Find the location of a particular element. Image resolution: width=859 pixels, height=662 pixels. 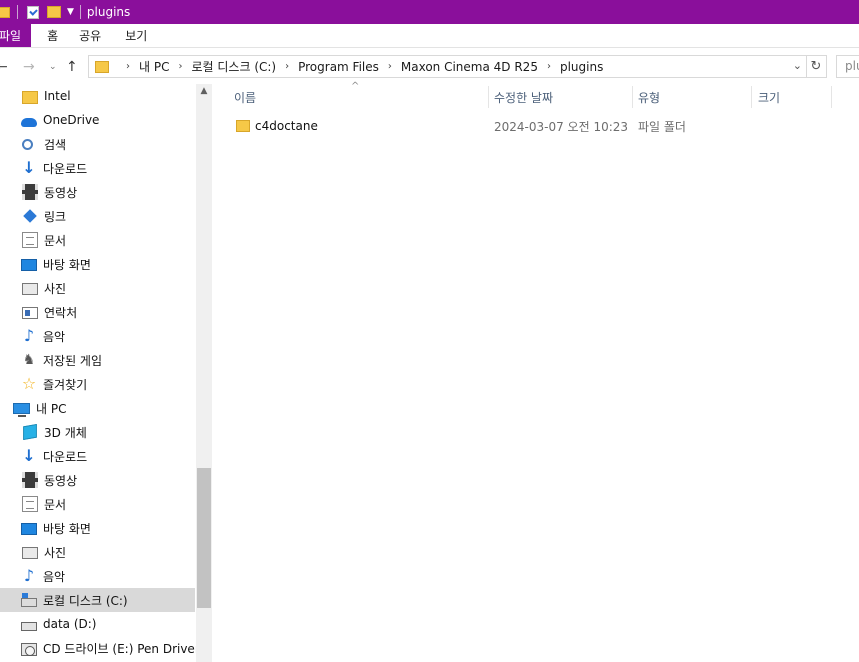

tab-file: 파일 is located at coordinates (16, 35).